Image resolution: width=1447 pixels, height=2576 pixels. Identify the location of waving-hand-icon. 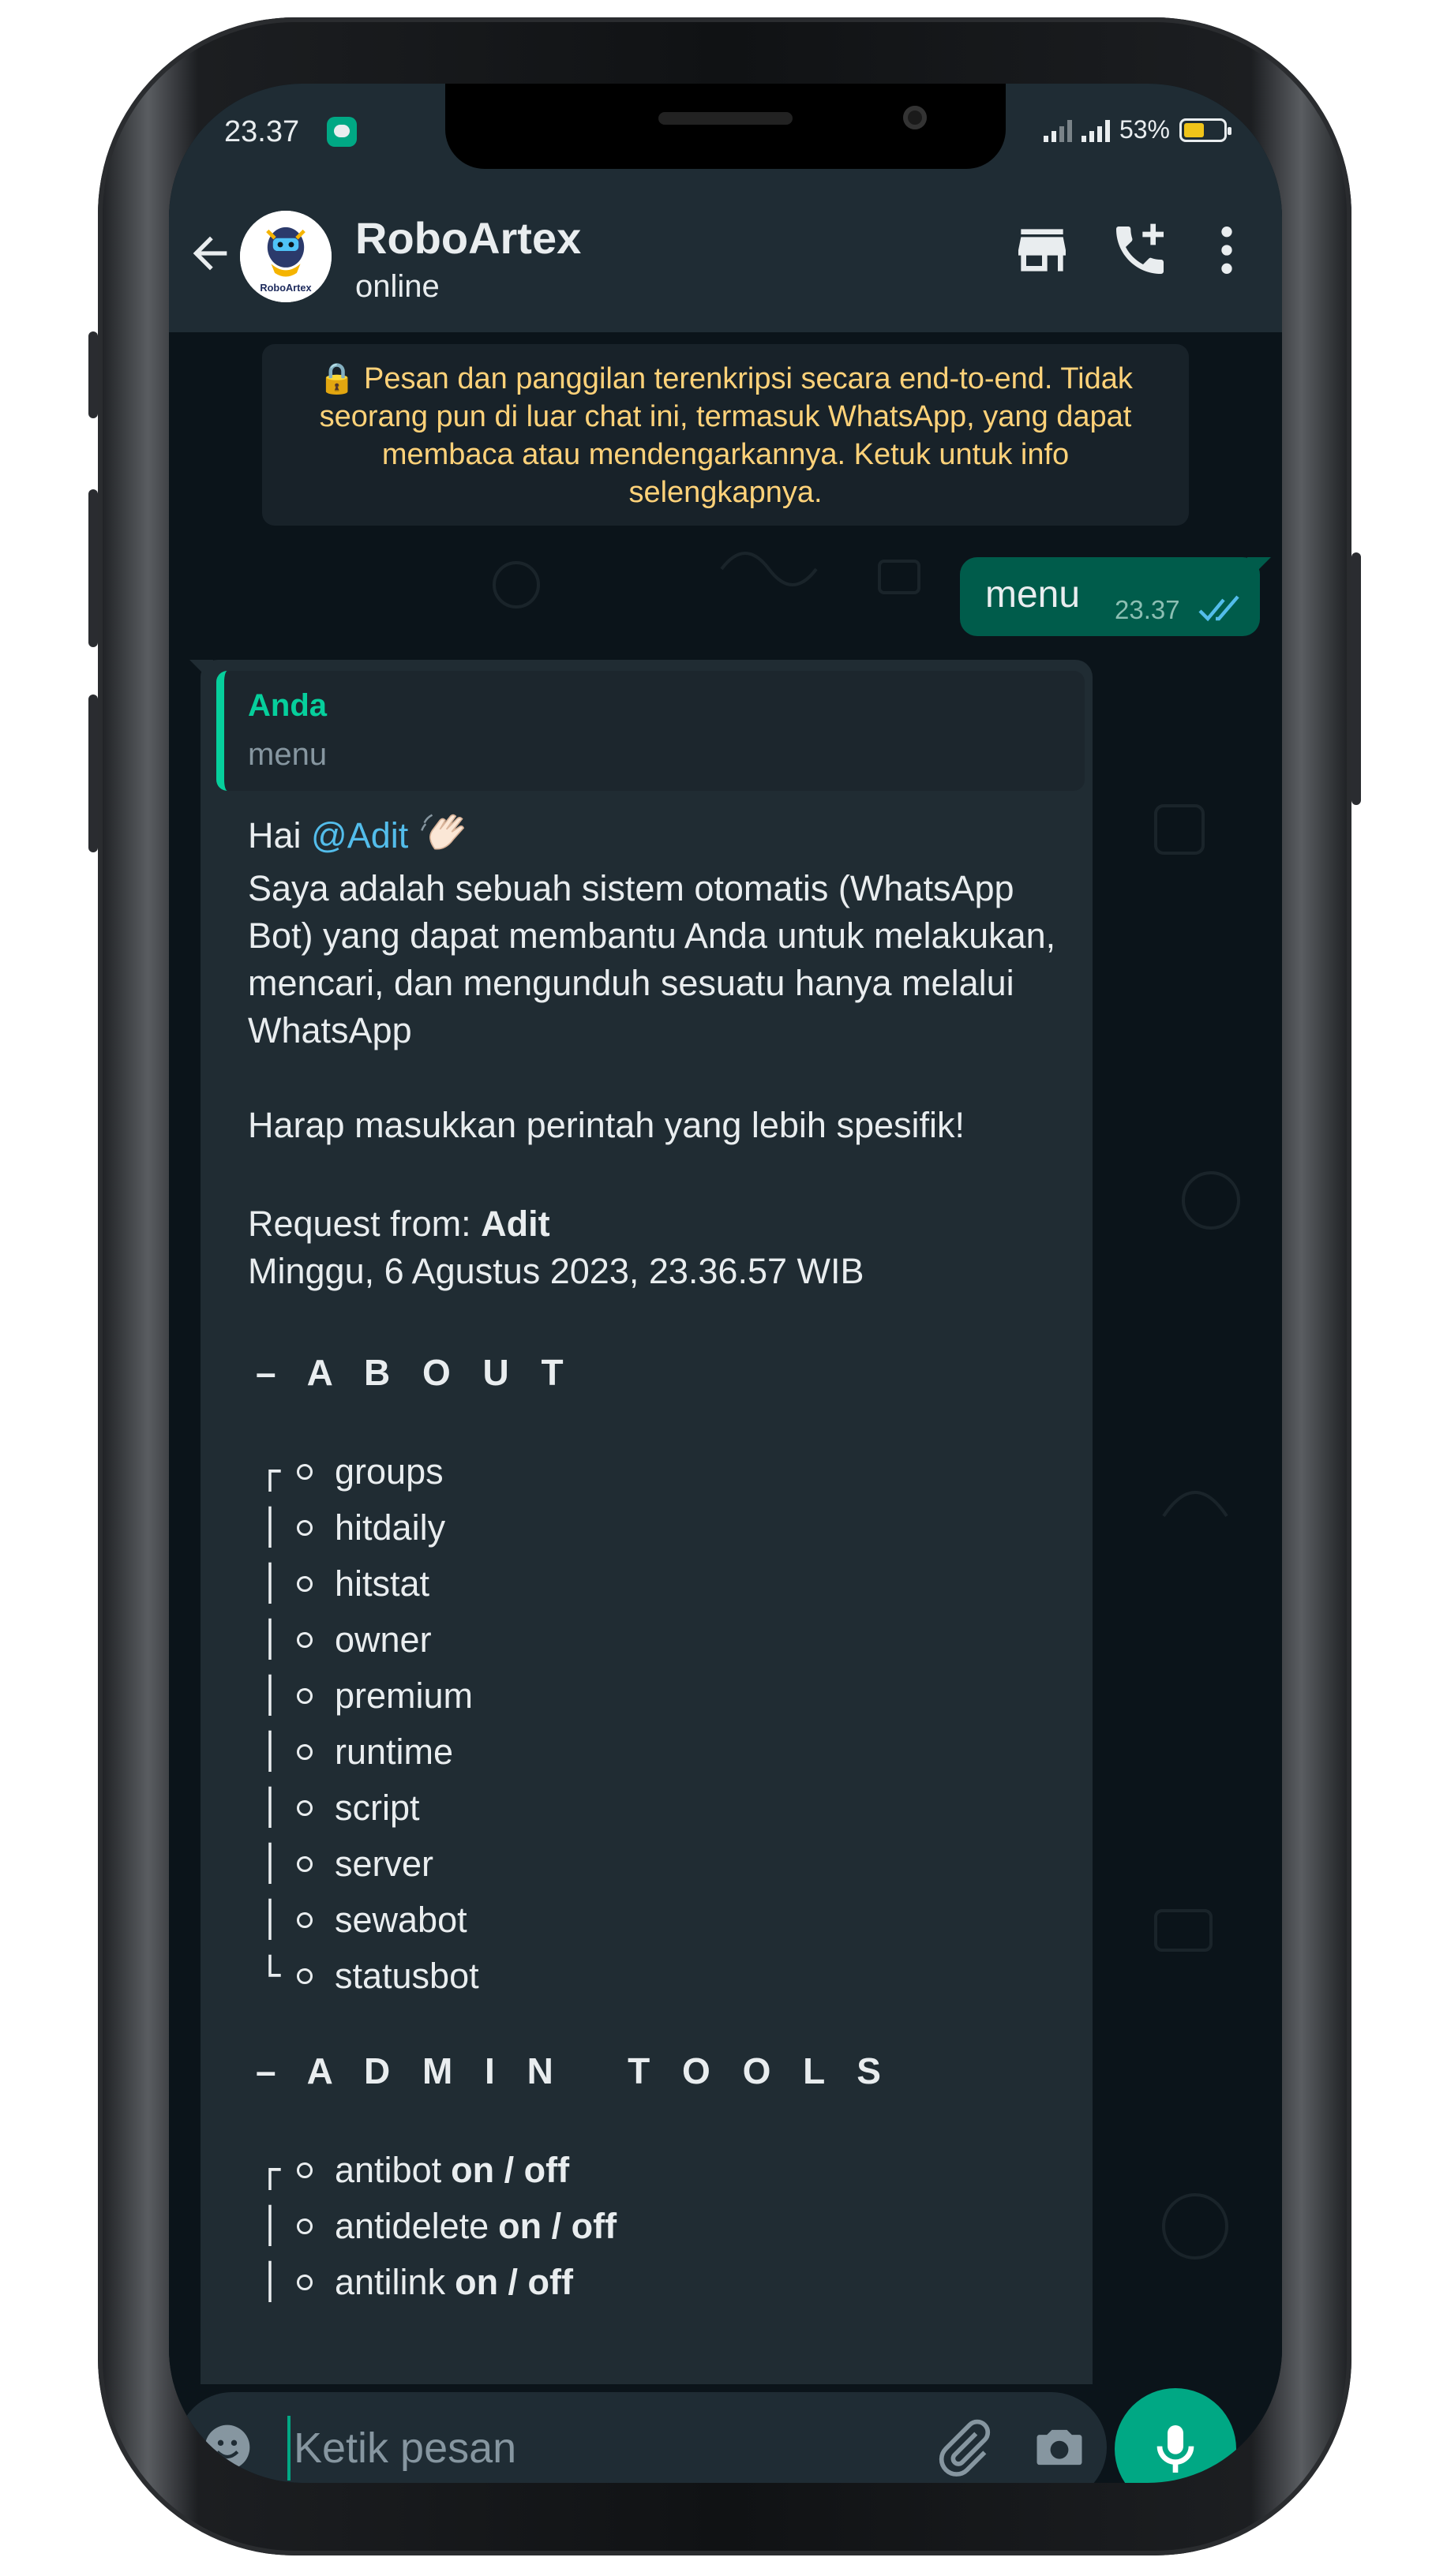
(443, 831).